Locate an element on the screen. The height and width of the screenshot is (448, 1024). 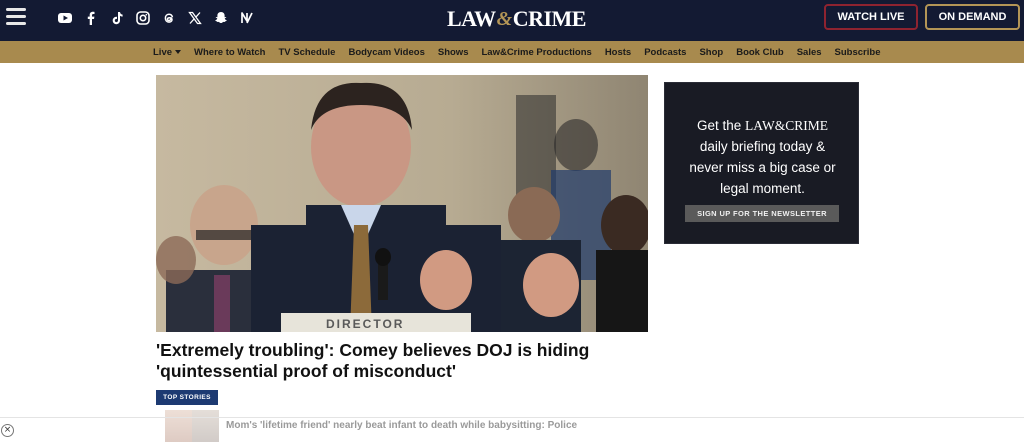
tiktok-icon is located at coordinates (117, 18).